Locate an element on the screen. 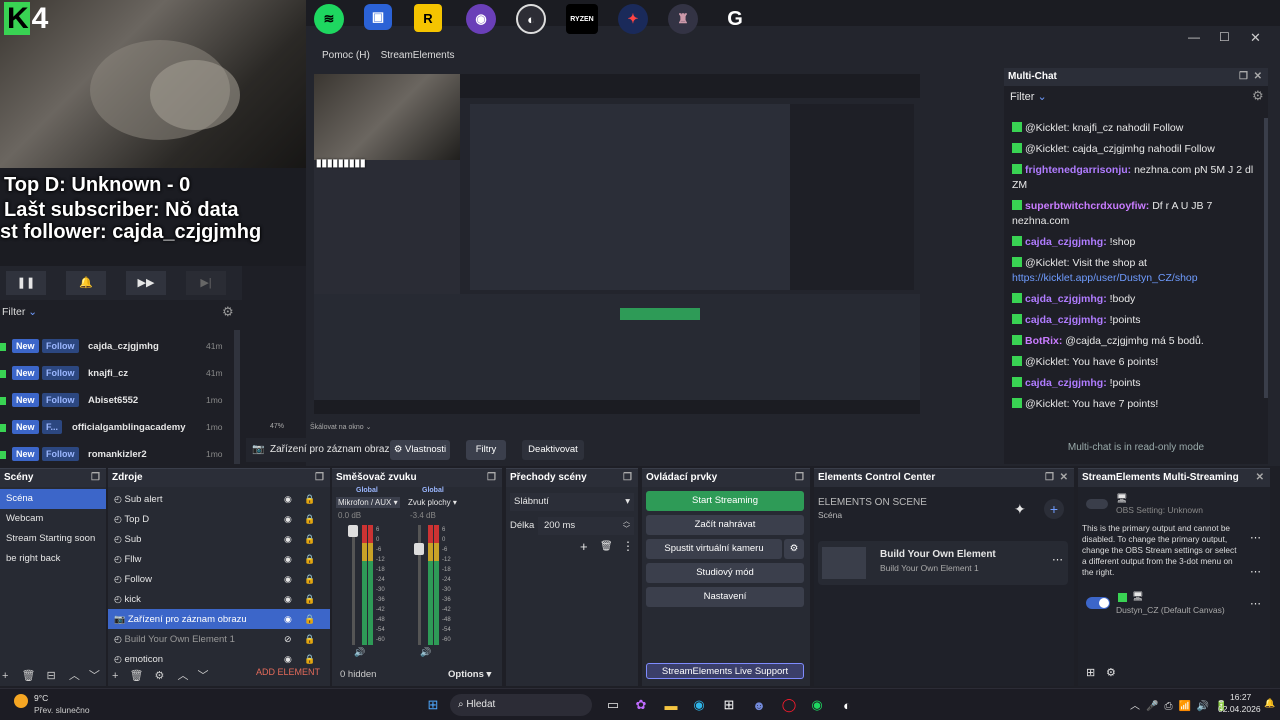  list-item: New Follow cajda_czjgjmhg 41m is located at coordinates (118, 346).